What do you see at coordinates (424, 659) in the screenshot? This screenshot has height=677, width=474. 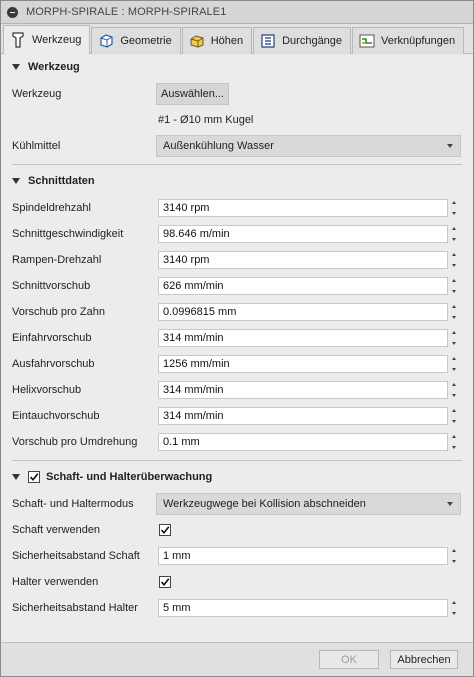 I see `cancel-button: Abbrechen` at bounding box center [424, 659].